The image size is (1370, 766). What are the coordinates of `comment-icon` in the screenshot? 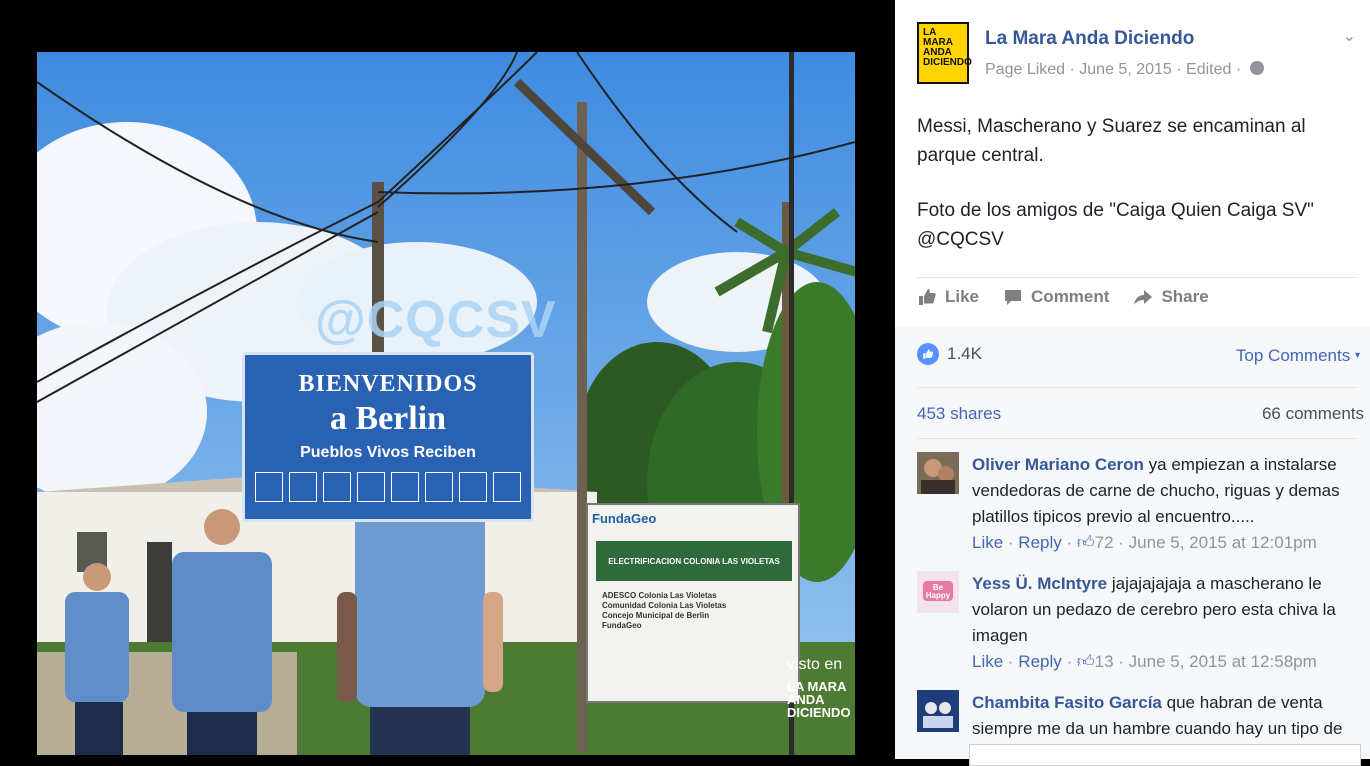 It's located at (1013, 297).